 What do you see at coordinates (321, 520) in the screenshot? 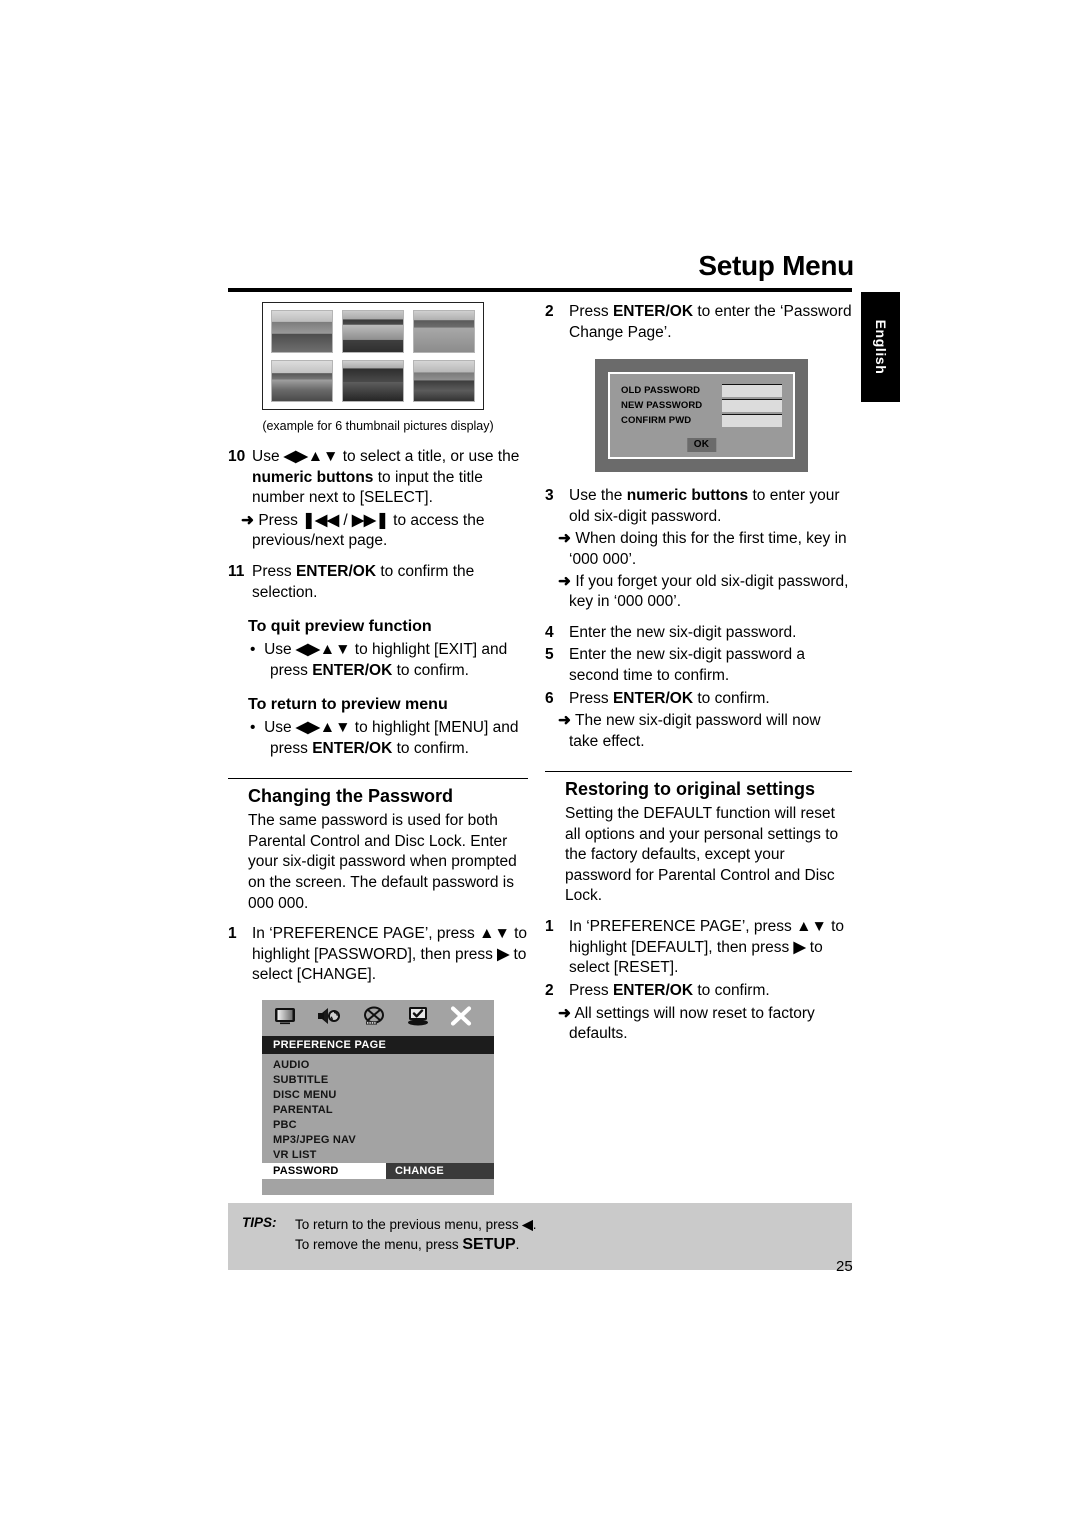
I see `skip-back-icon: ❚◀◀` at bounding box center [321, 520].